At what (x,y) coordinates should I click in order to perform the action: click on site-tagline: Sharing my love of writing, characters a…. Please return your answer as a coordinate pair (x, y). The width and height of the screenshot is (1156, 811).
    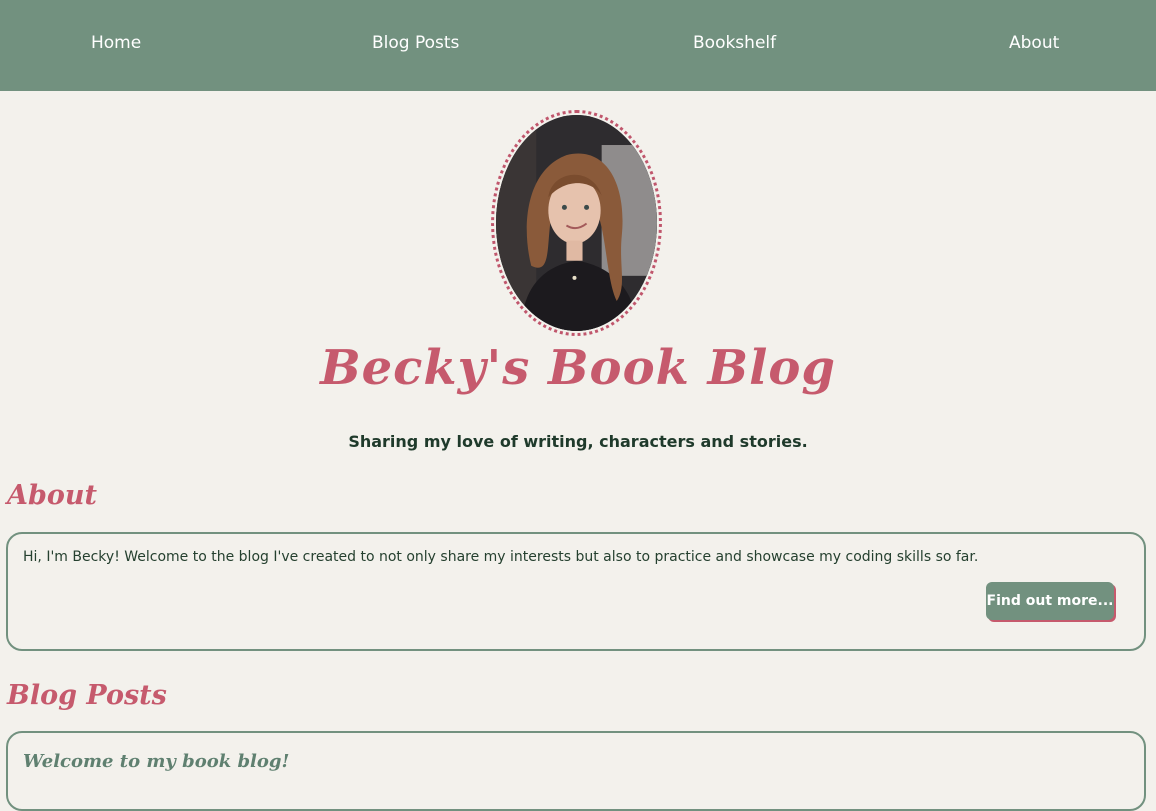
    Looking at the image, I should click on (578, 441).